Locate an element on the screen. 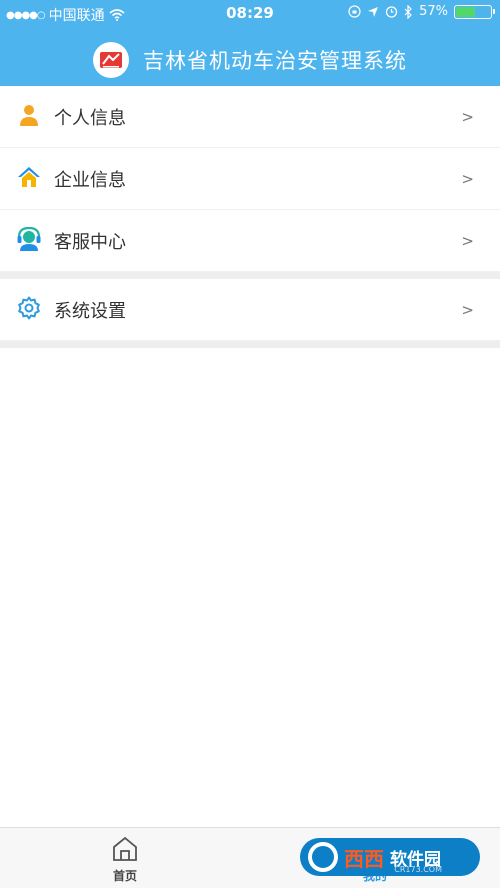 This screenshot has width=500, height=888. customer-service-icon is located at coordinates (29, 239).